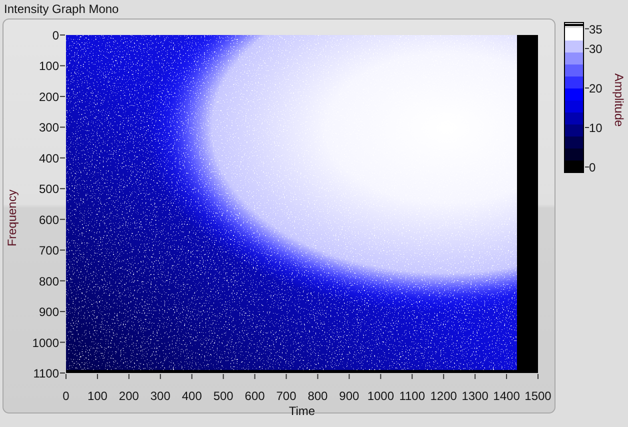  I want to click on x-tick-label: 1500, so click(538, 396).